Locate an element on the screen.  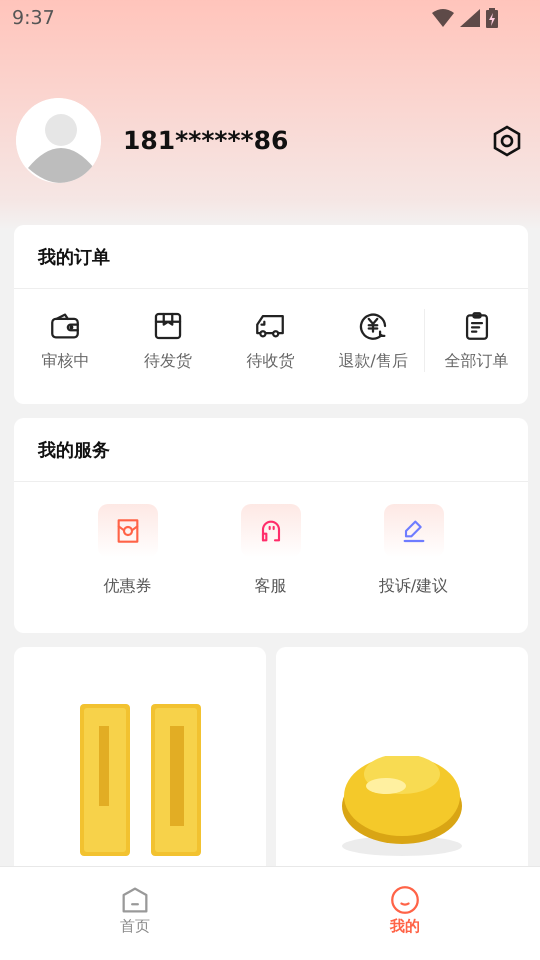
smiley-icon is located at coordinates (405, 900).